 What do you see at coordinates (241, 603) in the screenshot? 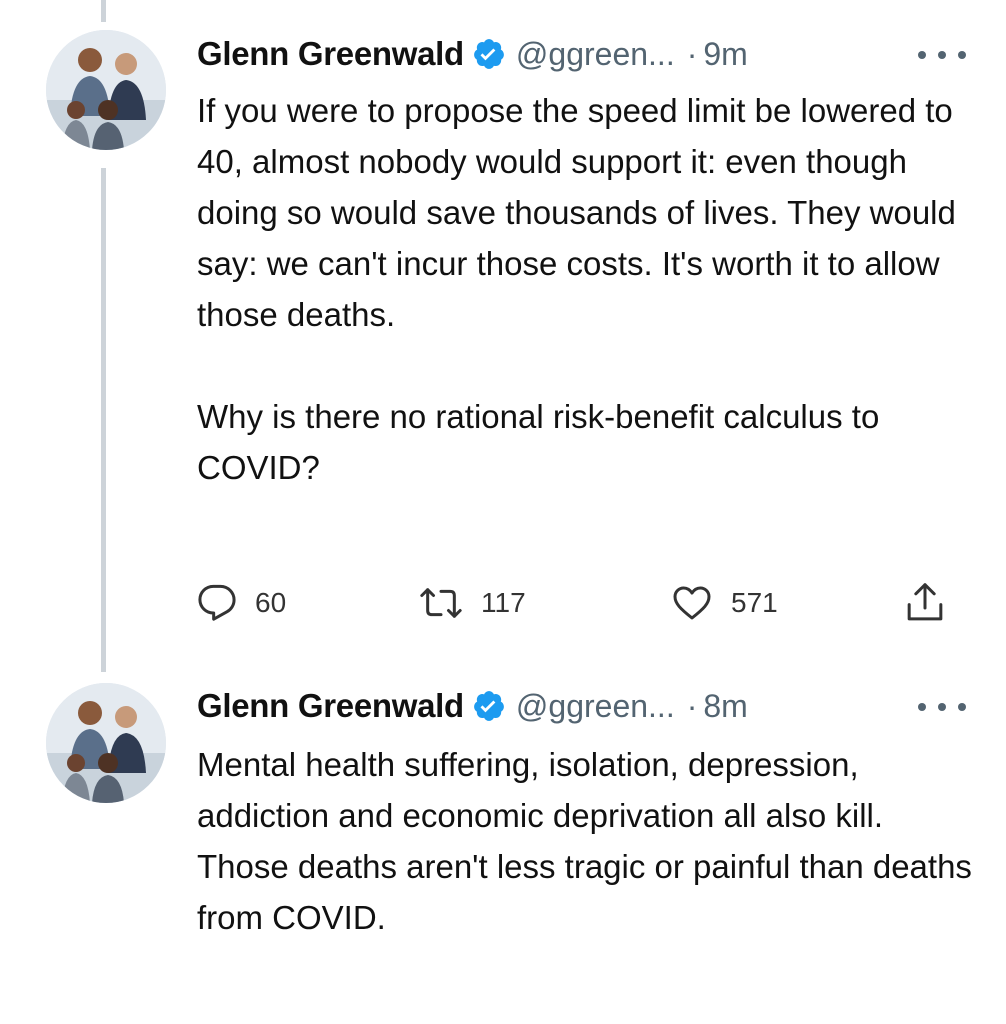
I see `reply-button: 60` at bounding box center [241, 603].